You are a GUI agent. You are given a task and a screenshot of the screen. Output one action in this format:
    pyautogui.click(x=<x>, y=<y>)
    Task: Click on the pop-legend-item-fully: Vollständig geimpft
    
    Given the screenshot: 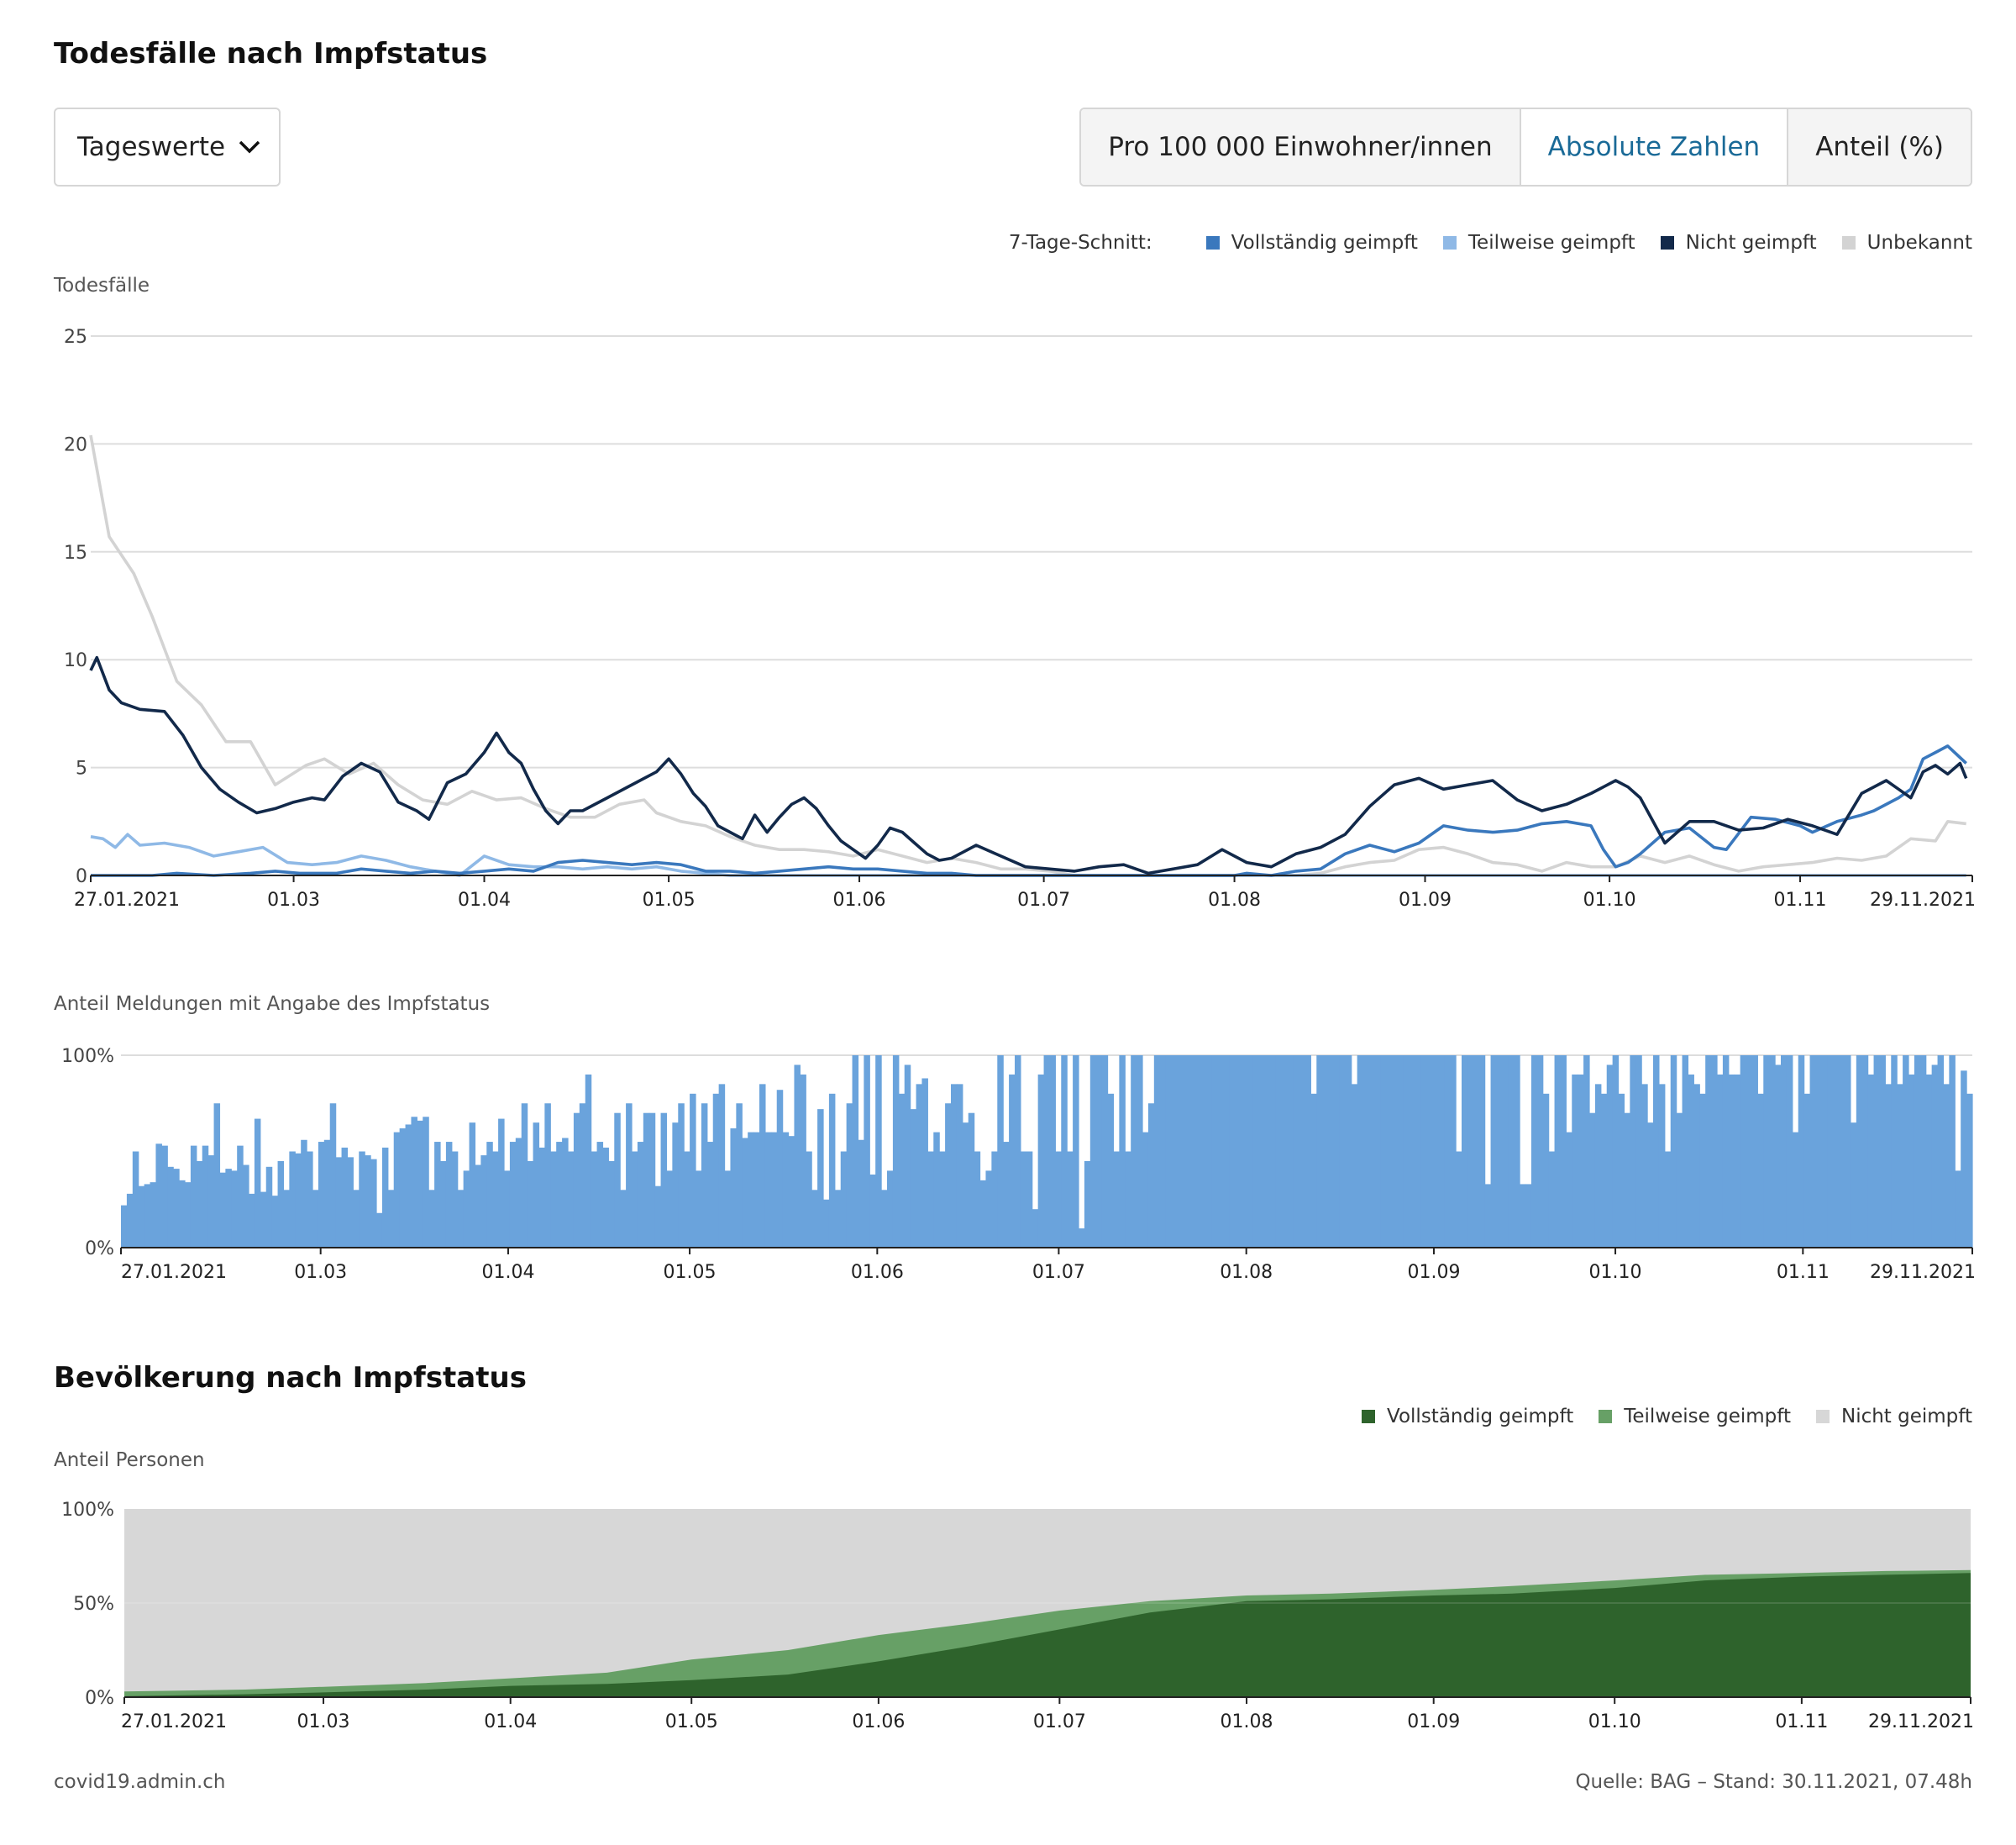 What is the action you would take?
    pyautogui.click(x=1467, y=1416)
    